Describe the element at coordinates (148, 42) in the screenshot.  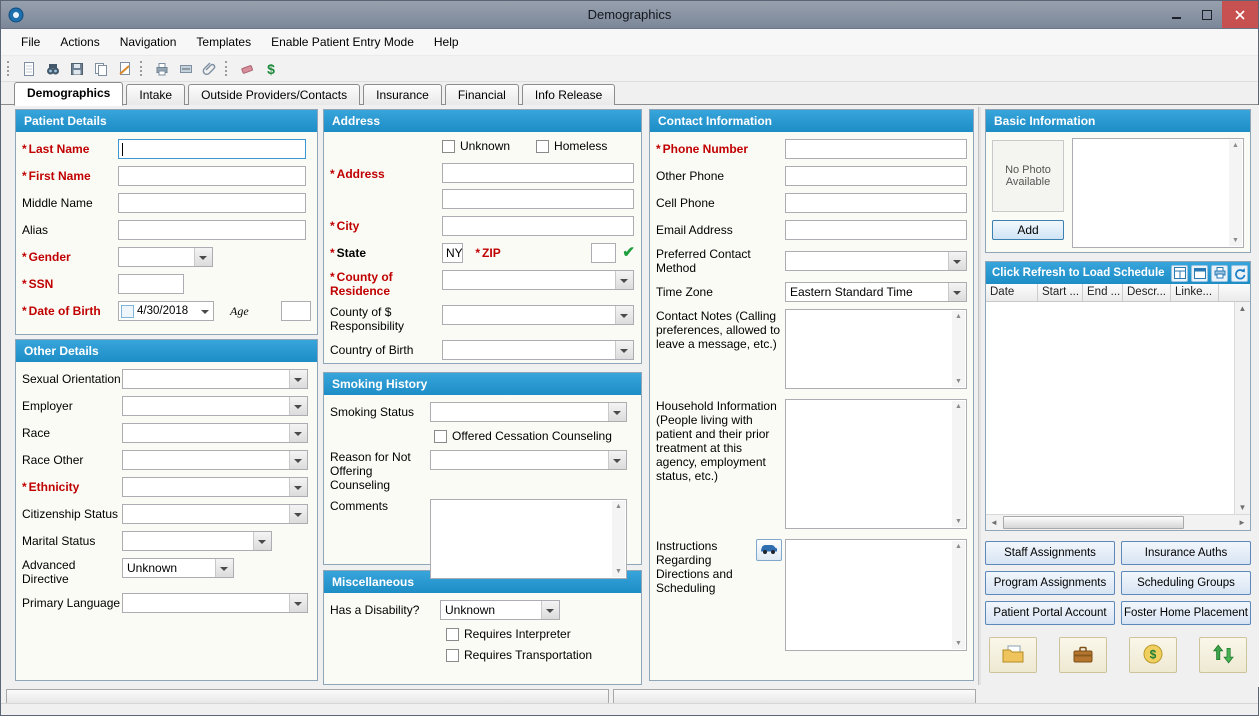
I see `menu-navigation: Navigation` at that location.